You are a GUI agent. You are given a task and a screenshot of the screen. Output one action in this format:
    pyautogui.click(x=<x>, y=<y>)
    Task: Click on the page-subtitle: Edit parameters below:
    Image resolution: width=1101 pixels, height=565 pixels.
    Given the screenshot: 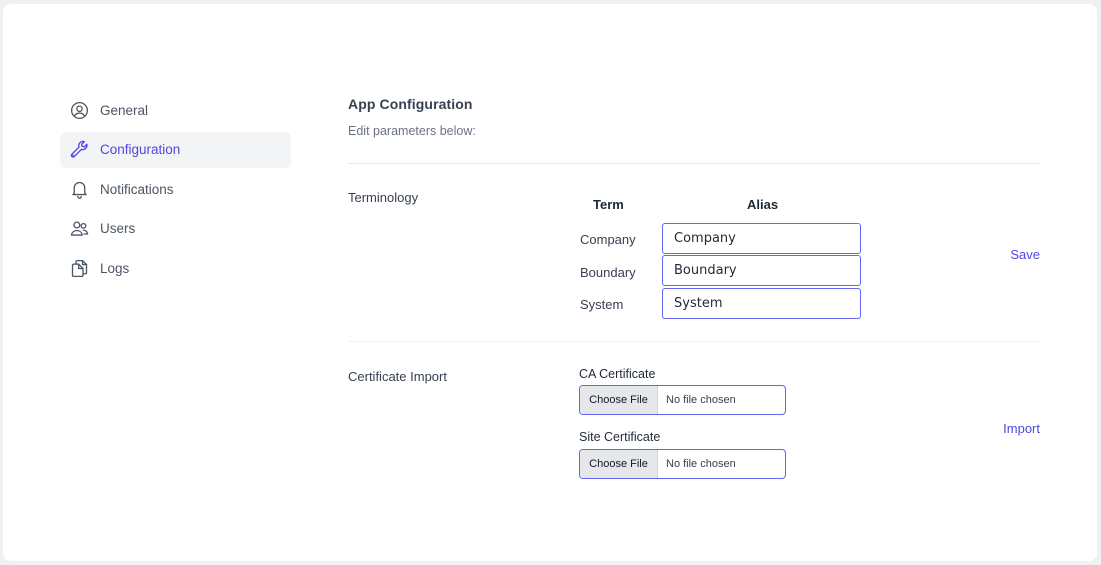 What is the action you would take?
    pyautogui.click(x=412, y=131)
    